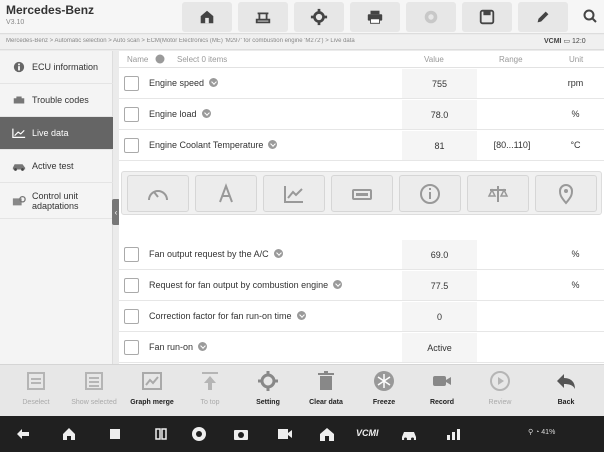 The height and width of the screenshot is (452, 604). I want to click on sidebar-item-trouble-codes: Trouble codes, so click(56, 100).